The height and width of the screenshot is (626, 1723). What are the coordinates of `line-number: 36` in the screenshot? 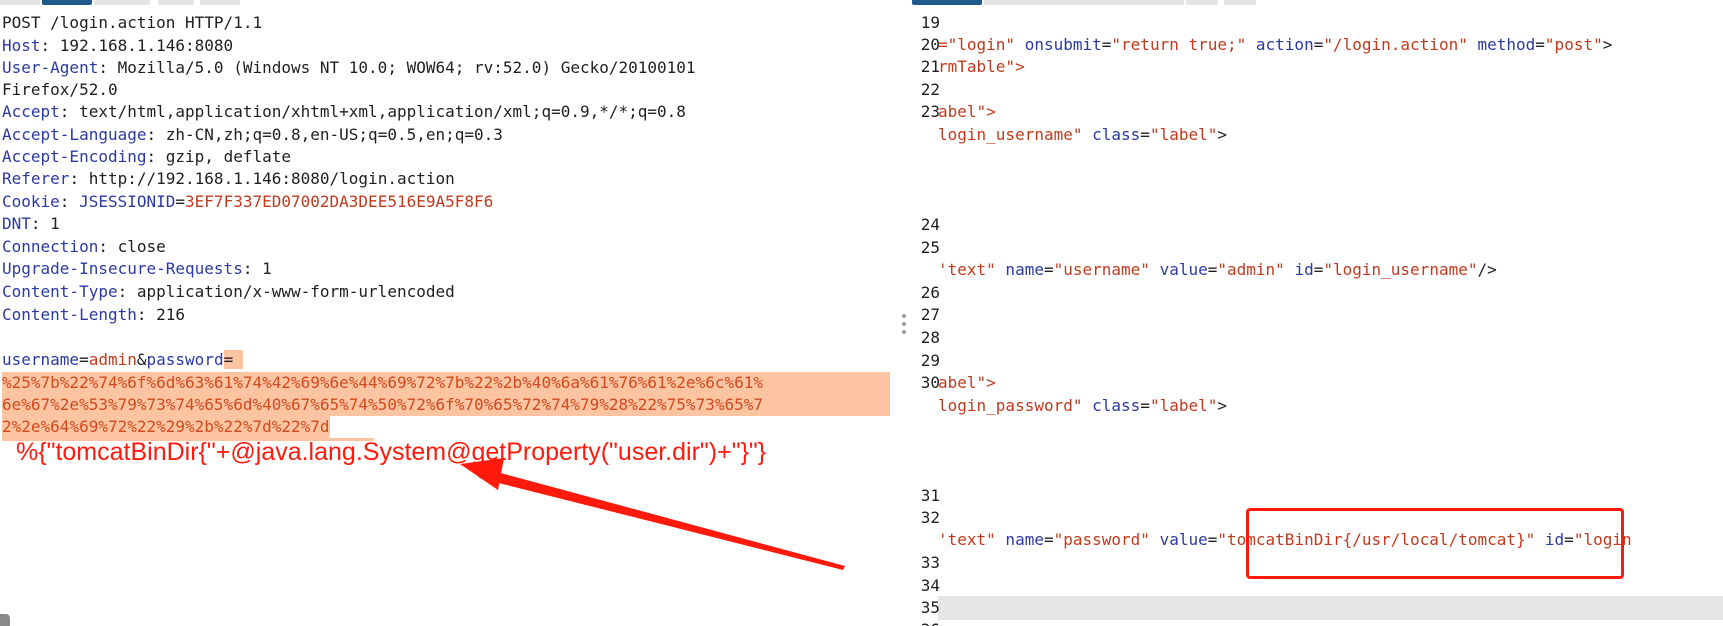 It's located at (927, 622).